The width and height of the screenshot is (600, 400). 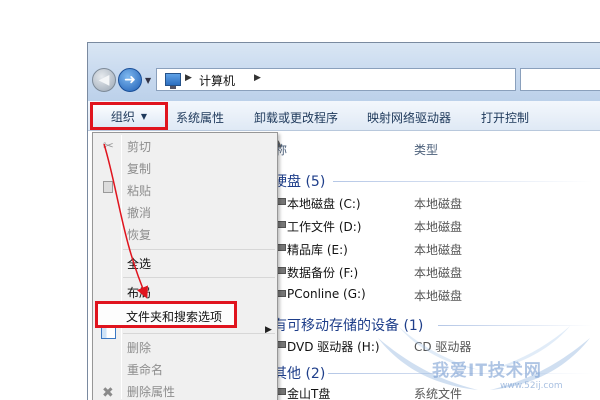 I want to click on drive-name: 数据备份 (F:), so click(x=322, y=272).